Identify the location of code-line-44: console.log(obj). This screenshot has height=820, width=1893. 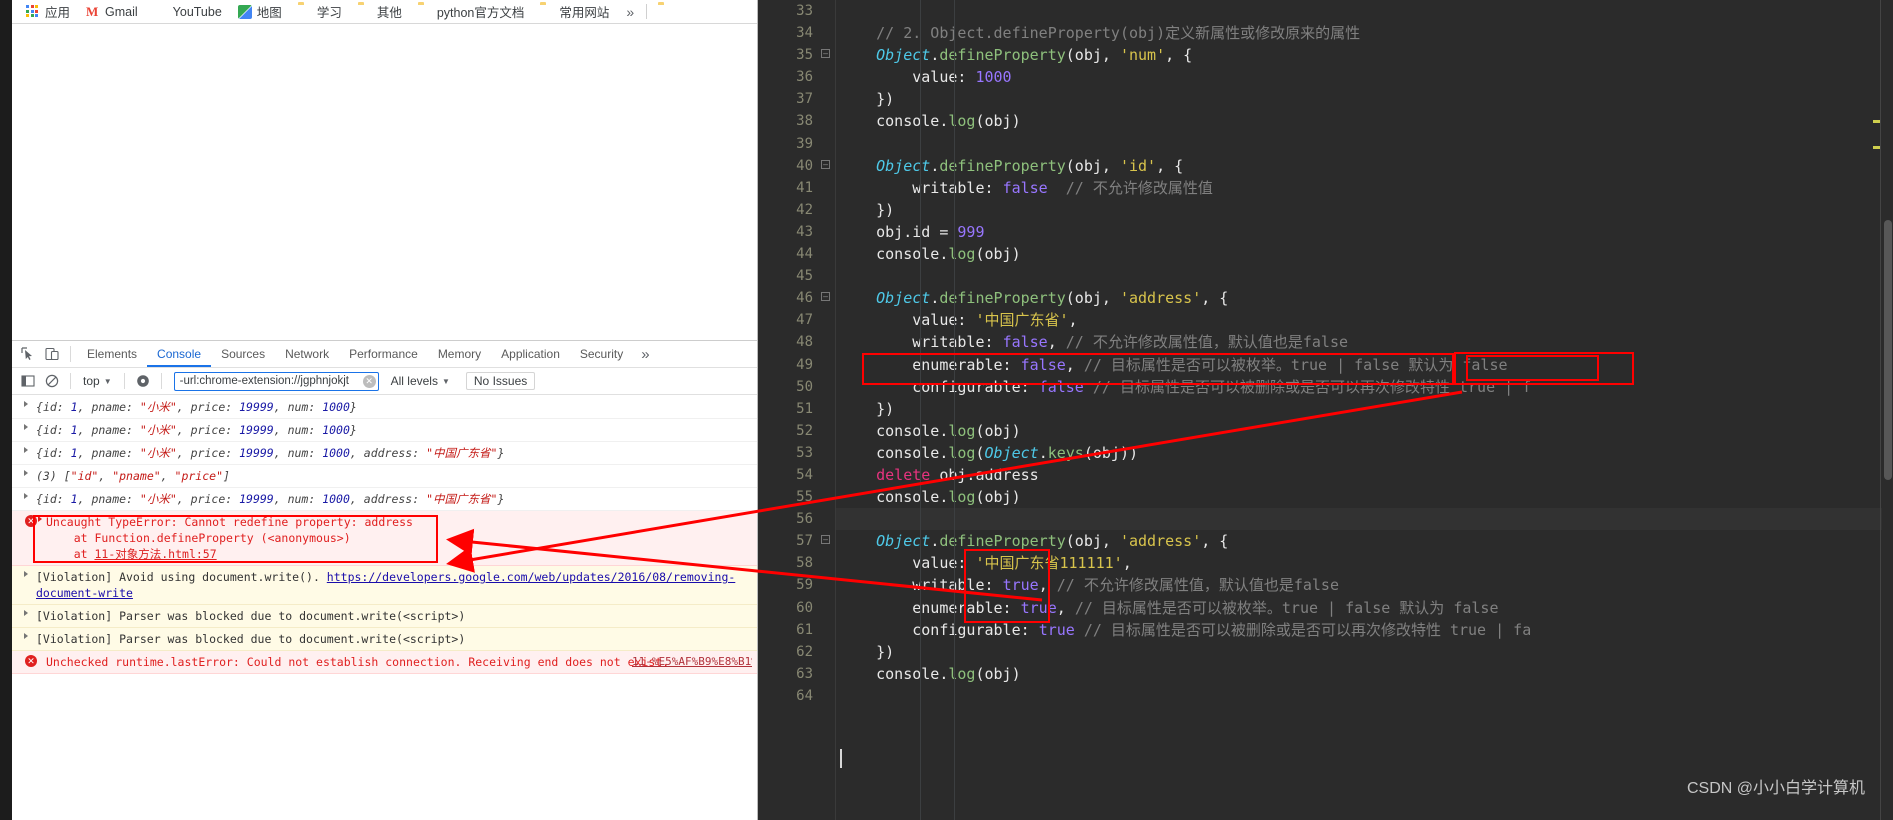
(1364, 254).